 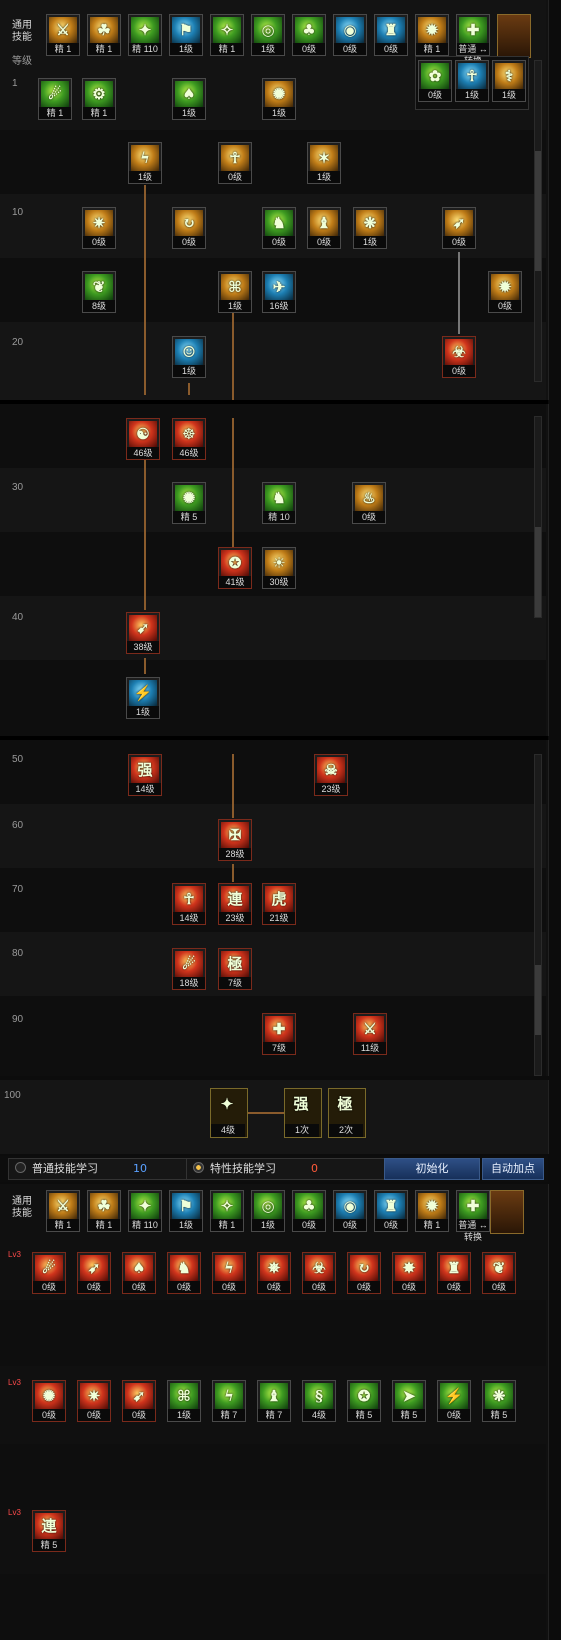 I want to click on skill-icon-button: 强 14级, so click(x=145, y=775).